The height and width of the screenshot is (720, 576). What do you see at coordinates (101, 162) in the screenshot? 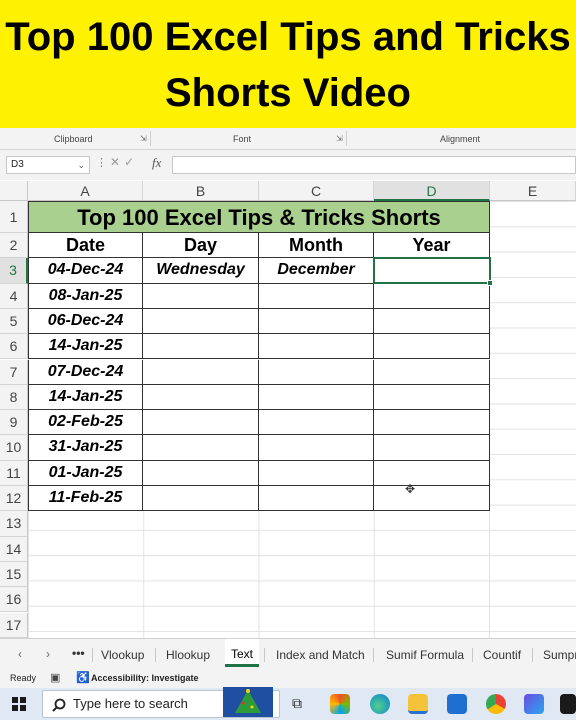
I see `formula-bar-grip-icon: ⋮` at bounding box center [101, 162].